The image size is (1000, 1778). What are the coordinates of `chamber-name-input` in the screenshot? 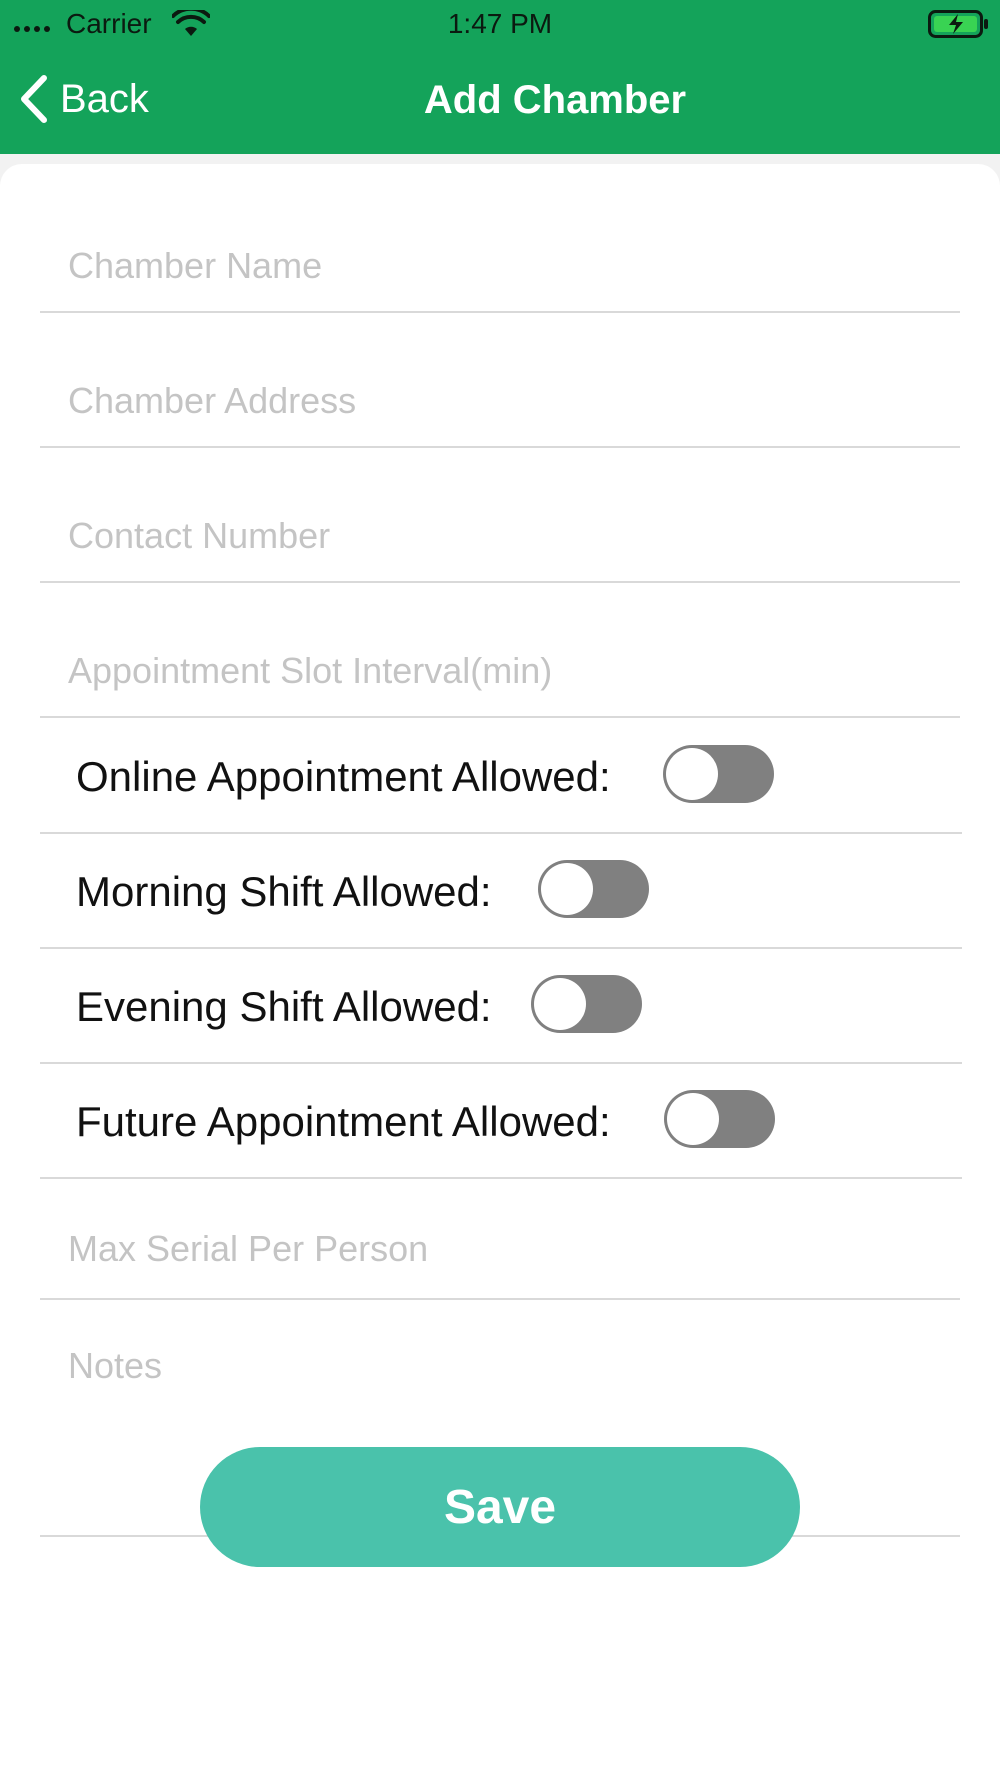 It's located at (508, 266).